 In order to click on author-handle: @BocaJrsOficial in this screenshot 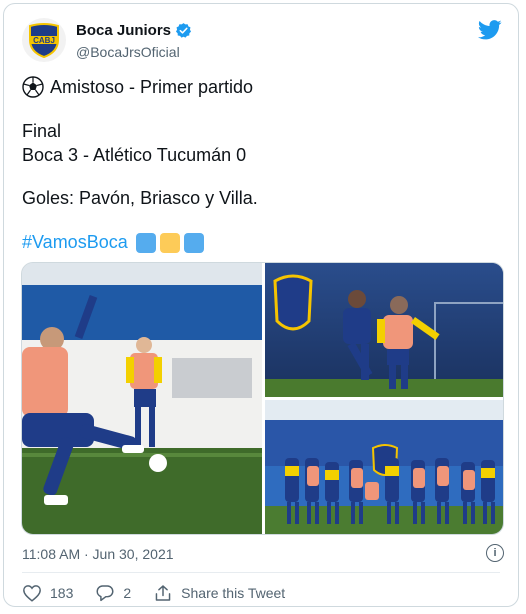, I will do `click(128, 52)`.